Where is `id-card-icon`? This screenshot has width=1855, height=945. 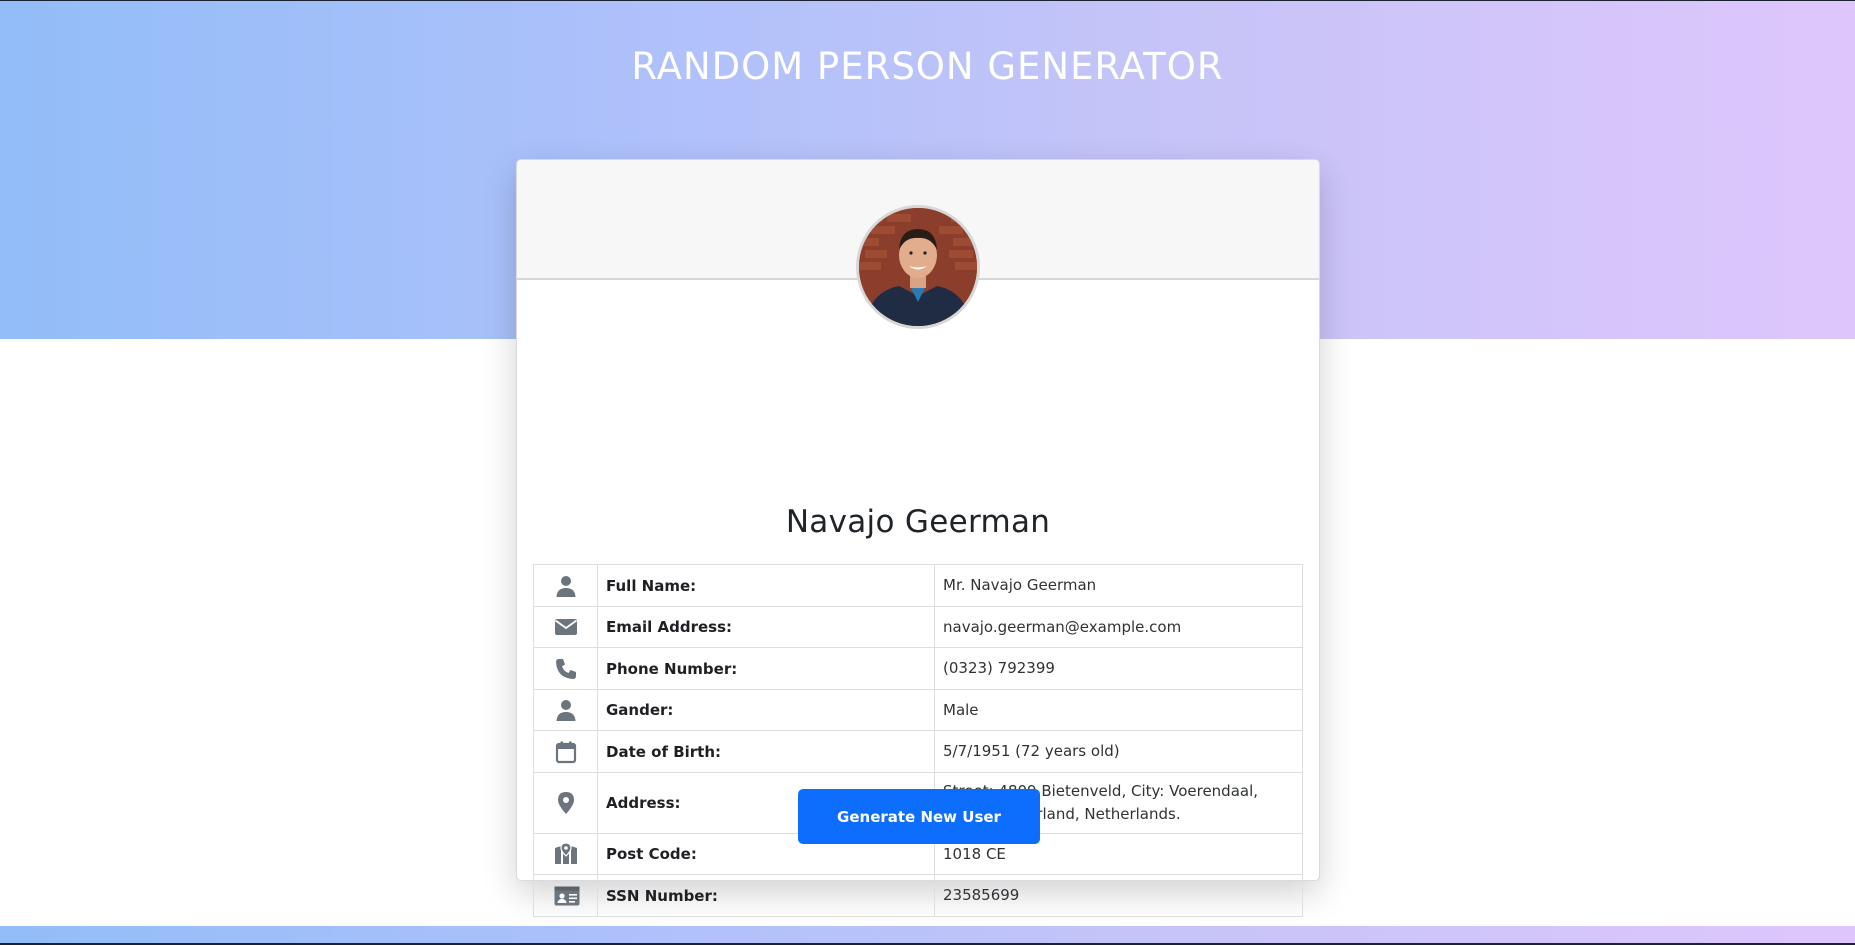
id-card-icon is located at coordinates (566, 896).